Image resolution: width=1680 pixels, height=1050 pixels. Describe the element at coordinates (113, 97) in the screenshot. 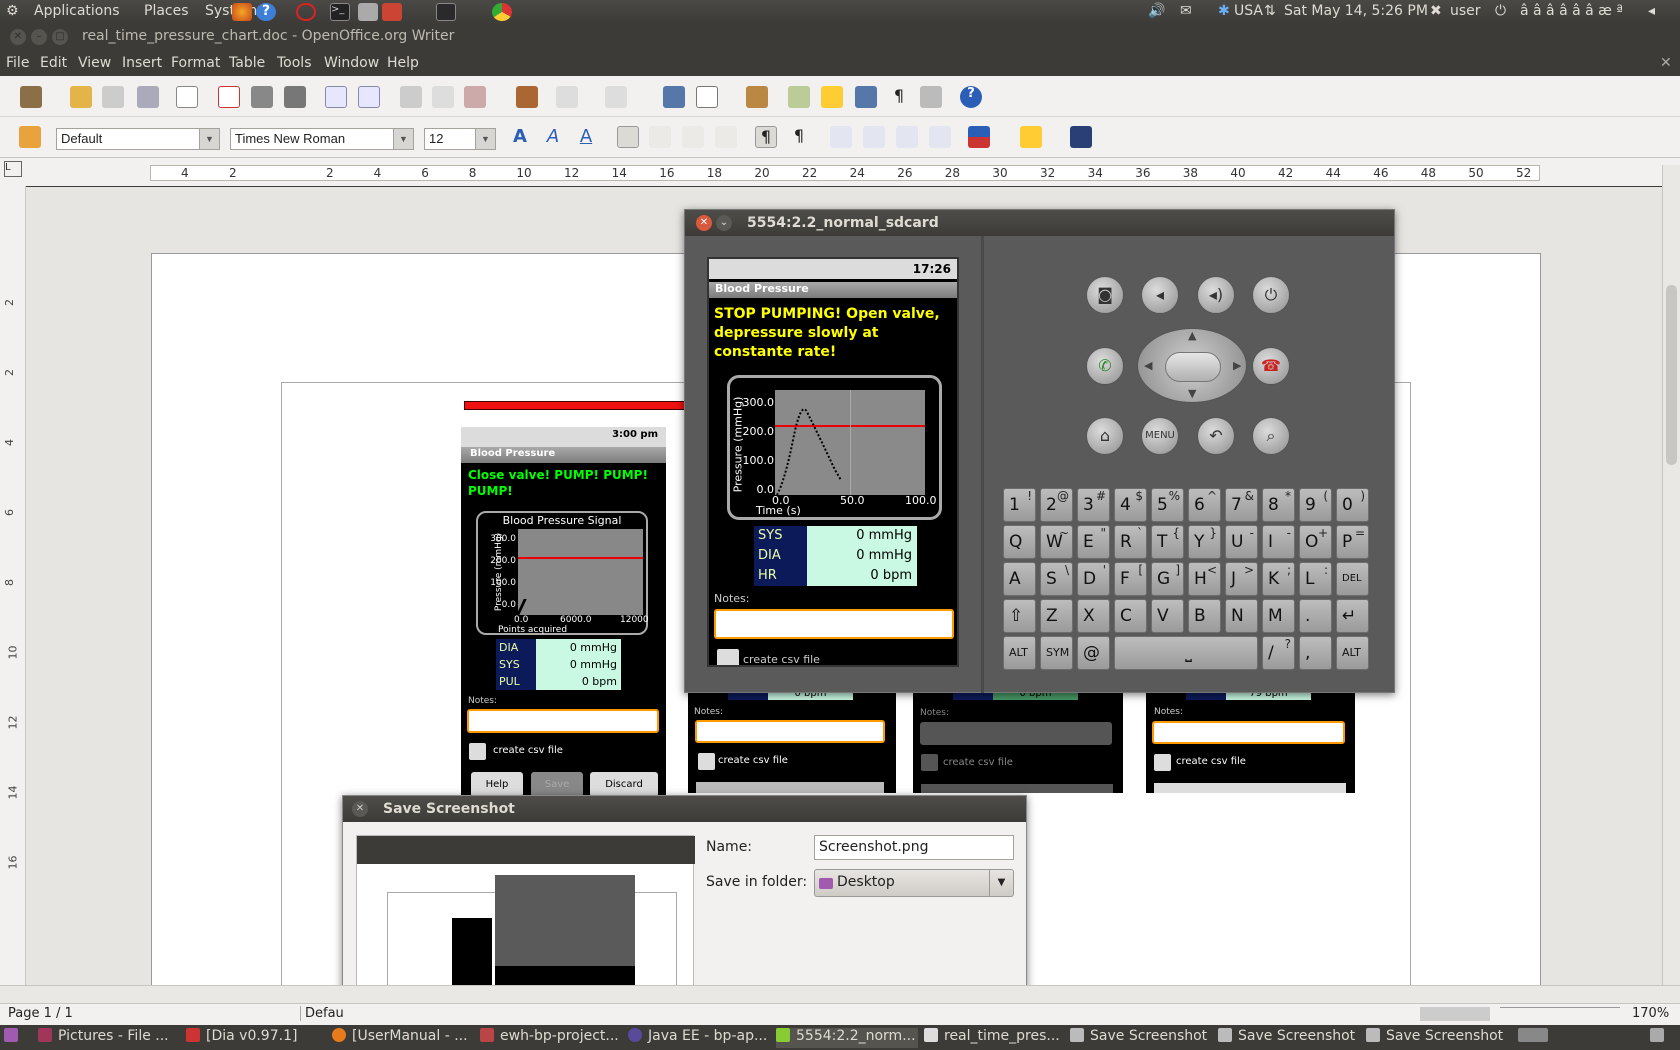

I see `save-icon` at that location.